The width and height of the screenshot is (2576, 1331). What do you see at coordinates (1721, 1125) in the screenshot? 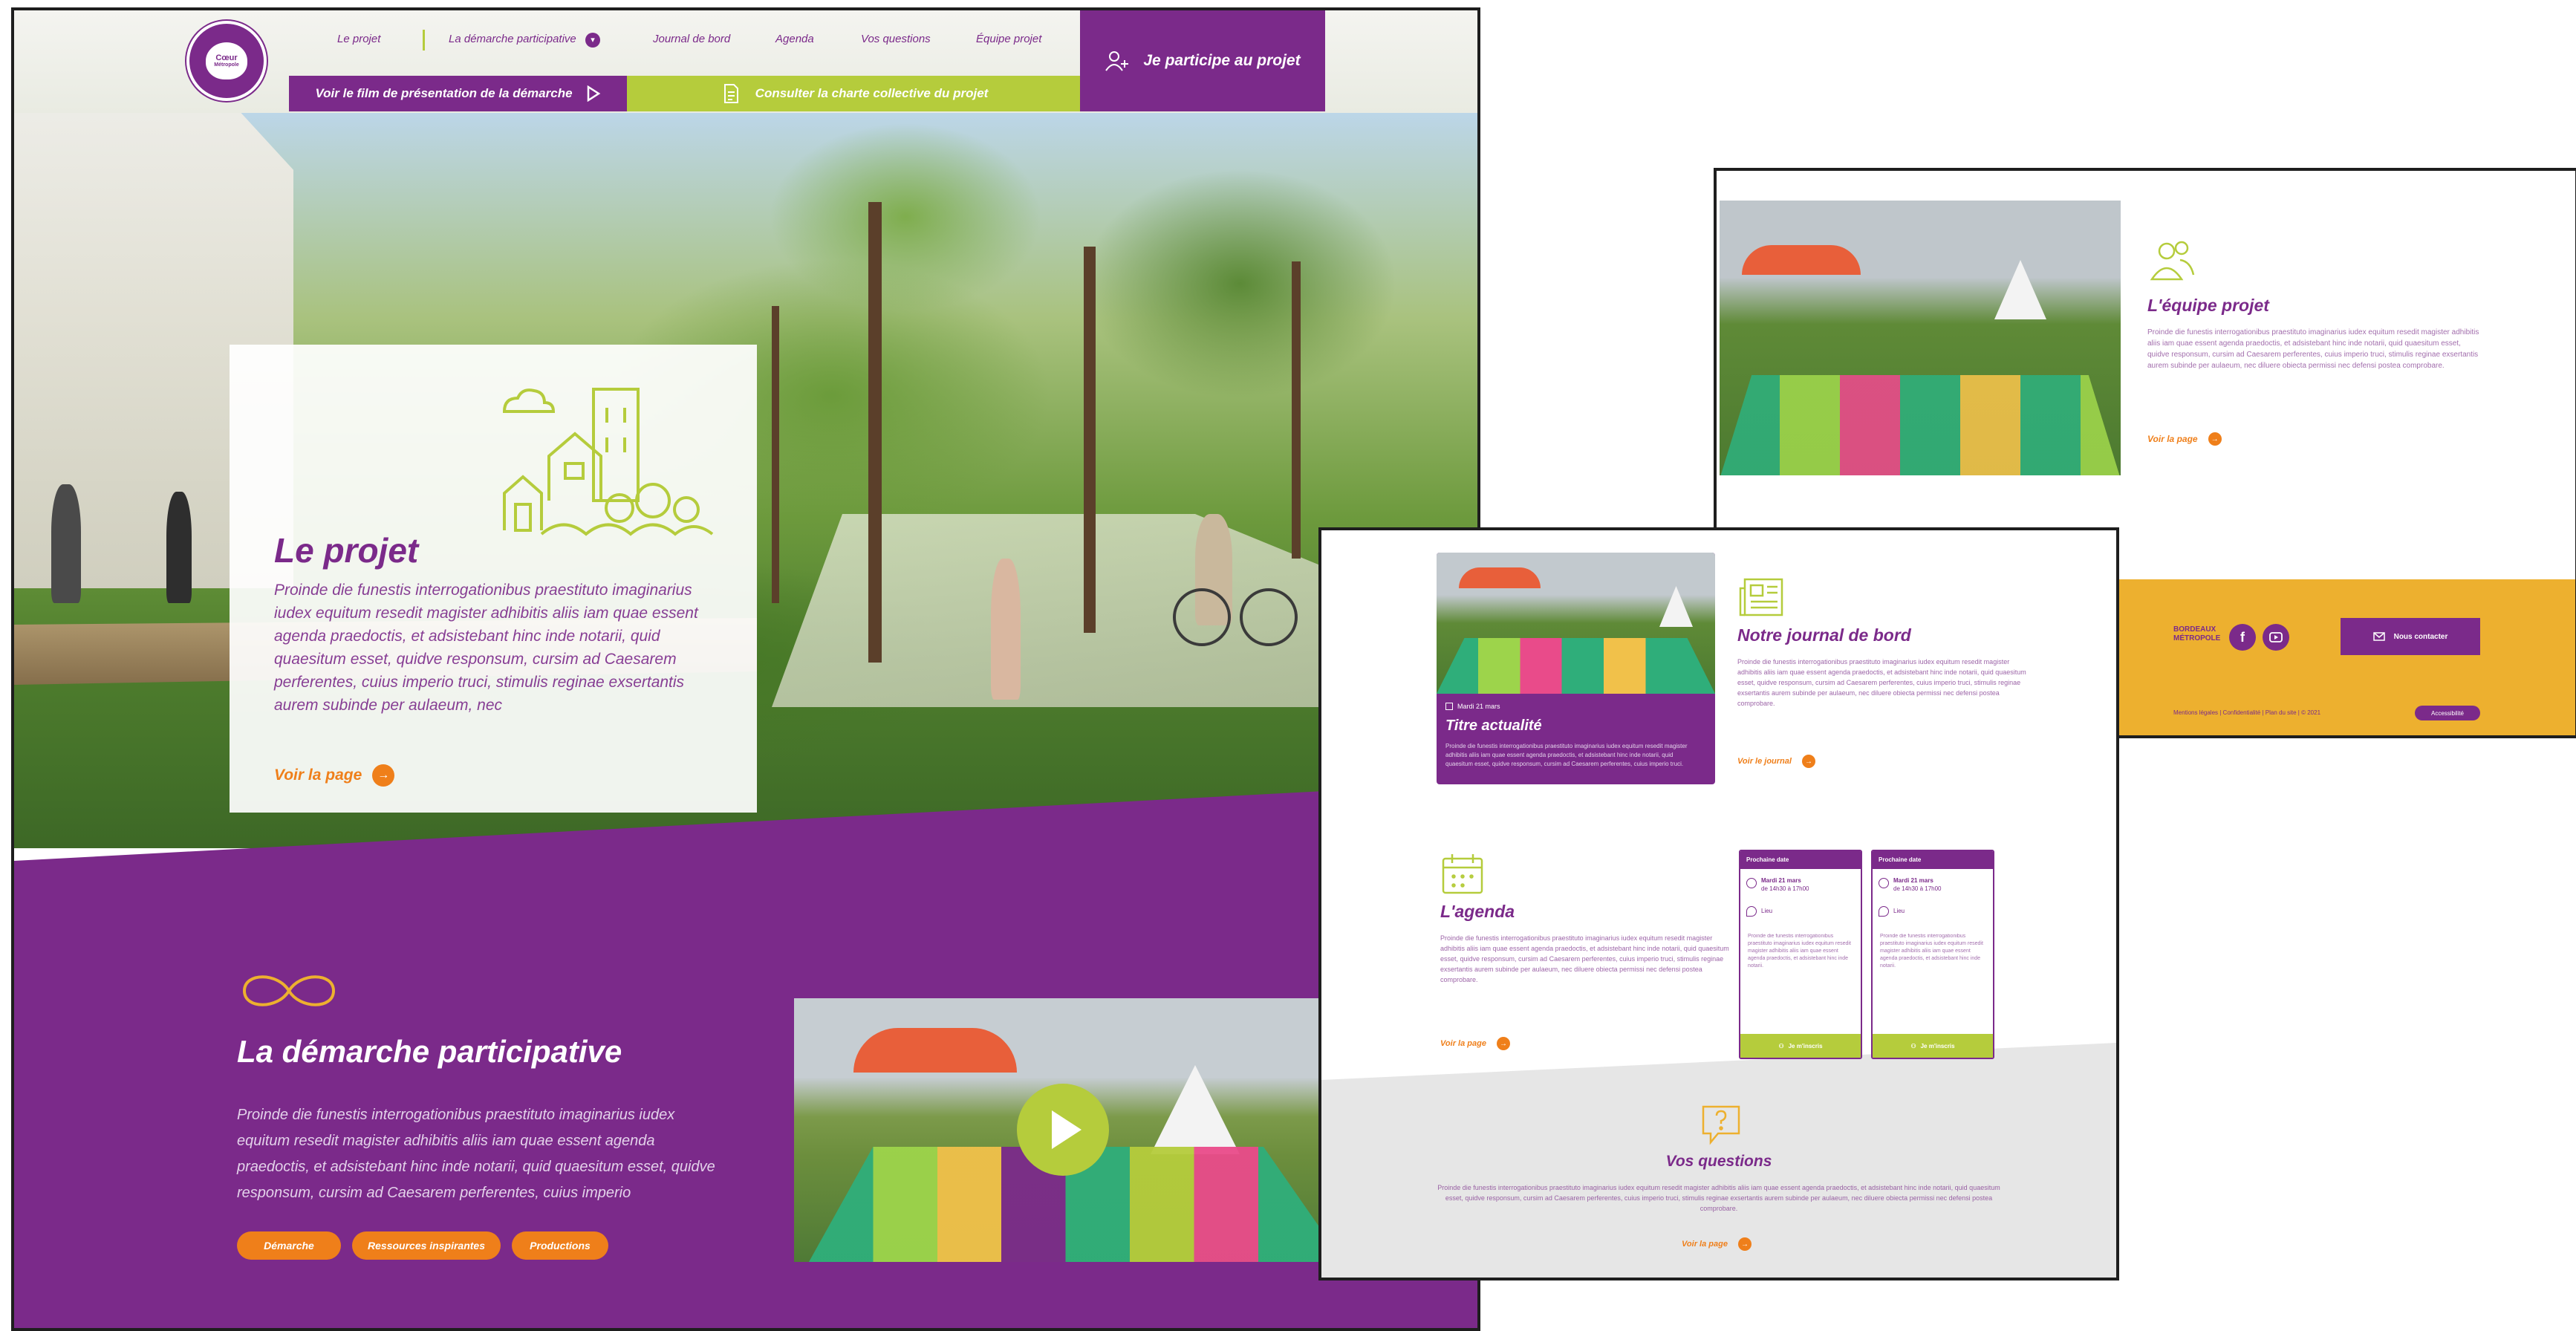
I see `question-bubble-icon` at bounding box center [1721, 1125].